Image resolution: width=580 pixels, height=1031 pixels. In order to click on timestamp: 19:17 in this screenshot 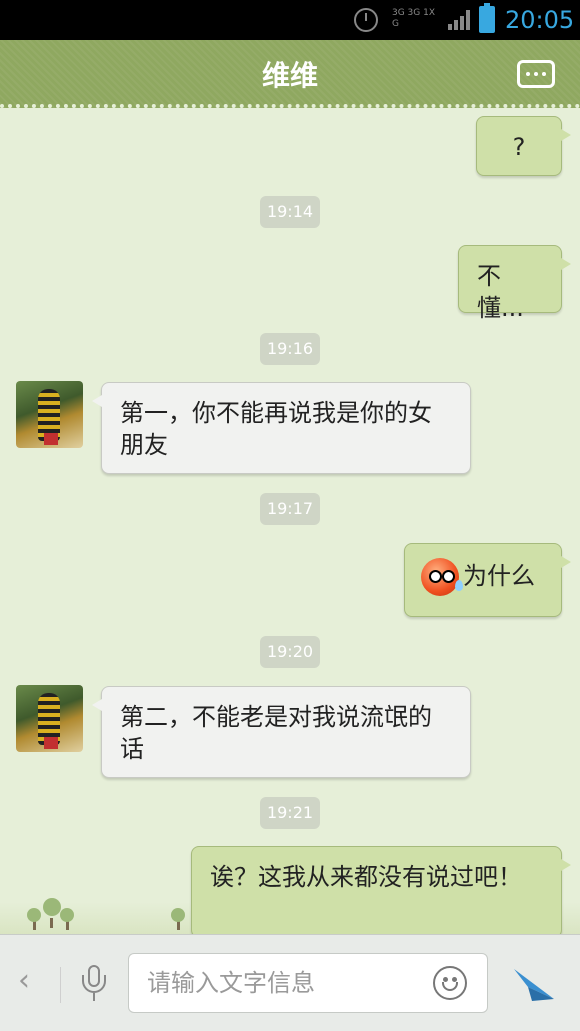, I will do `click(290, 509)`.